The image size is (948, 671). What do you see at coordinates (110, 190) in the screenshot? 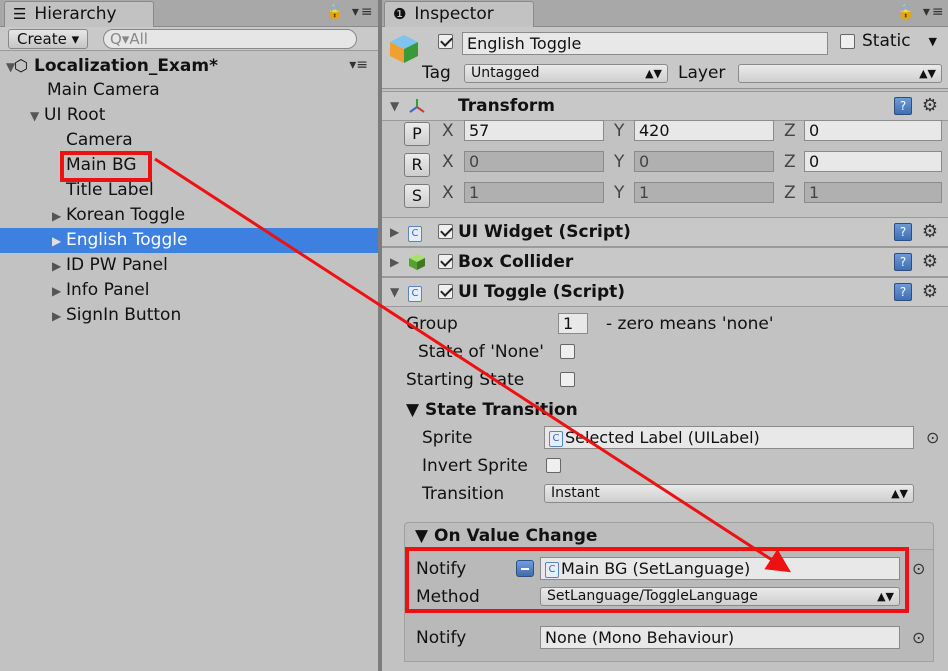
I see `hierarchy-item-label: Title Label` at bounding box center [110, 190].